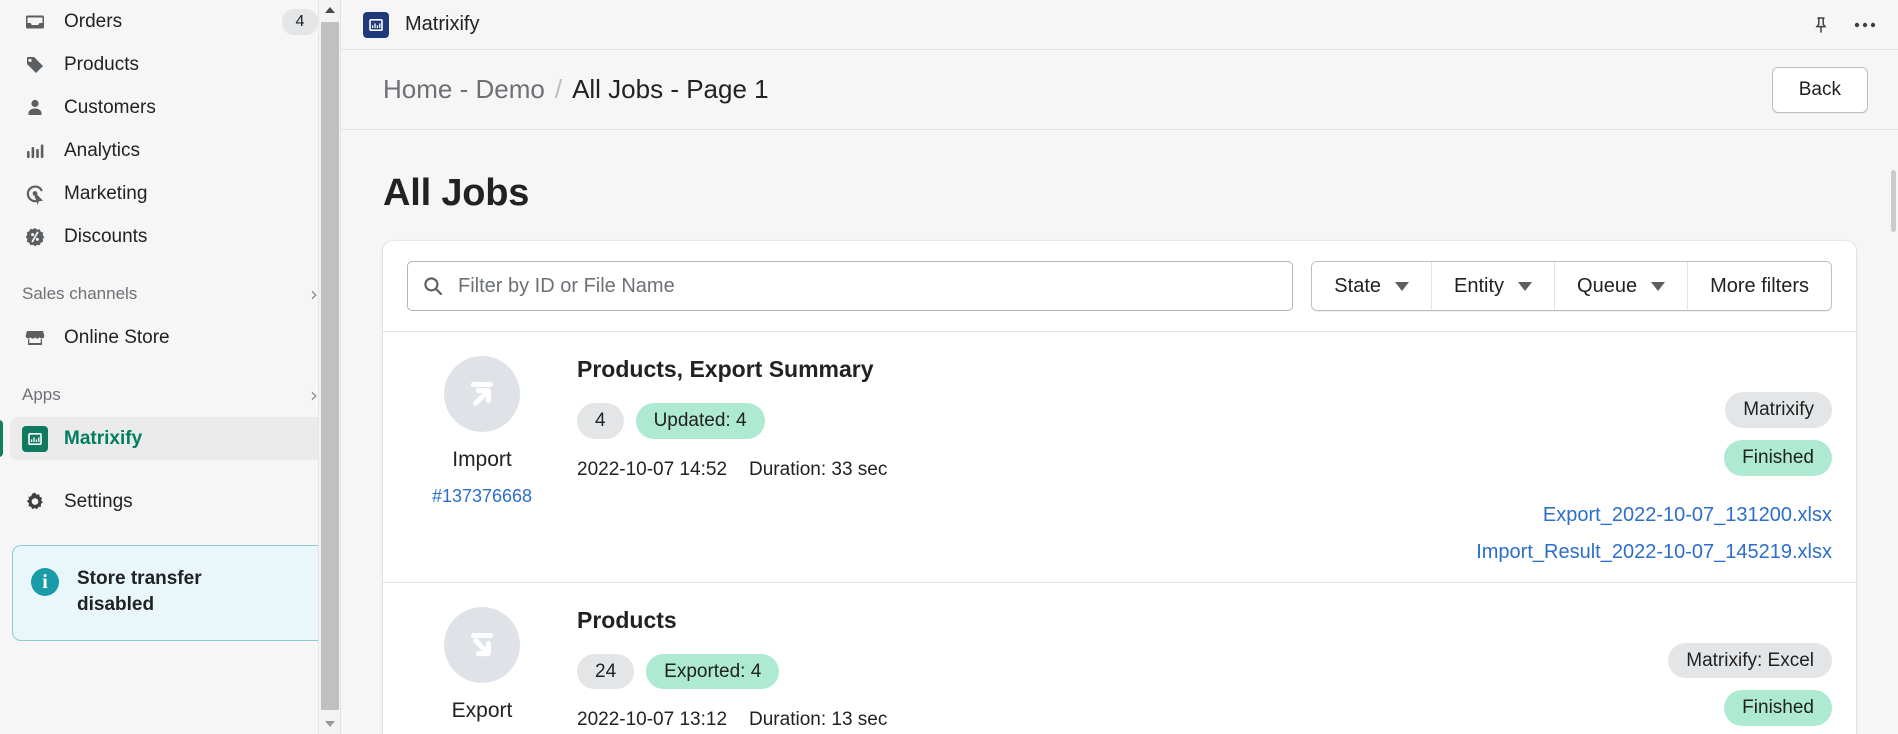  I want to click on search-field, so click(850, 286).